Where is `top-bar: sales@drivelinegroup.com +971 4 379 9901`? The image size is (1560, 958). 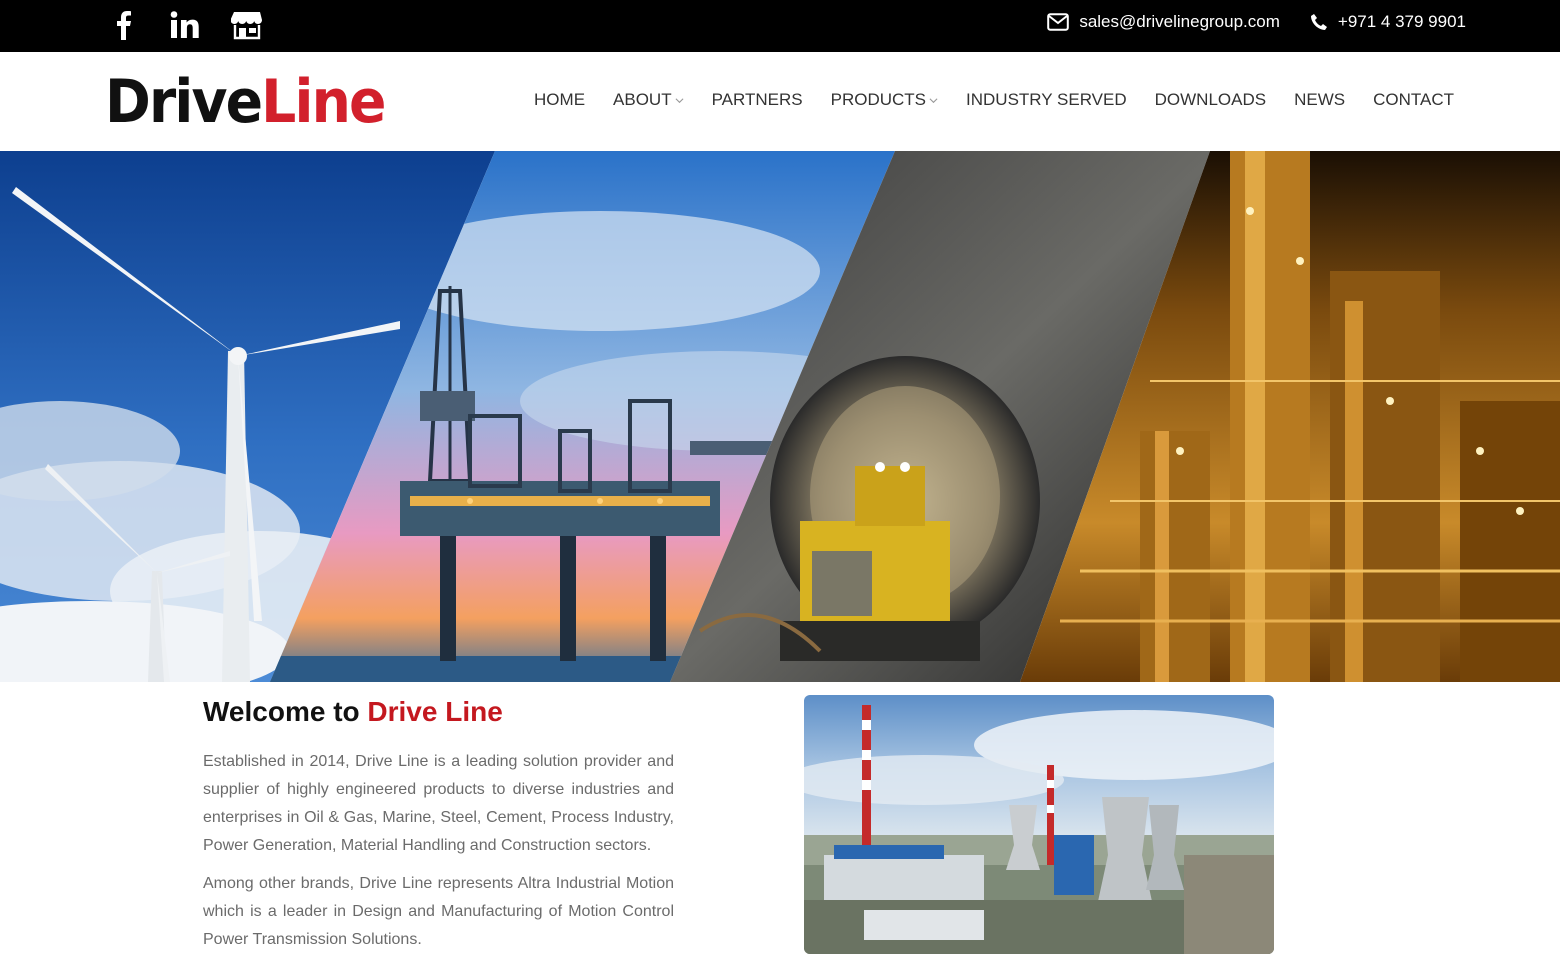 top-bar: sales@drivelinegroup.com +971 4 379 9901 is located at coordinates (780, 26).